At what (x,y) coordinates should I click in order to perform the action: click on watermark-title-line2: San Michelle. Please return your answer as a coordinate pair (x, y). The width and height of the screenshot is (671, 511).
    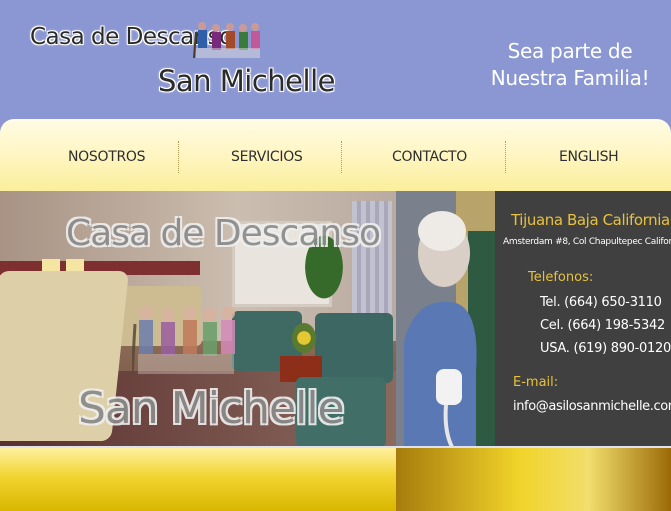
    Looking at the image, I should click on (211, 408).